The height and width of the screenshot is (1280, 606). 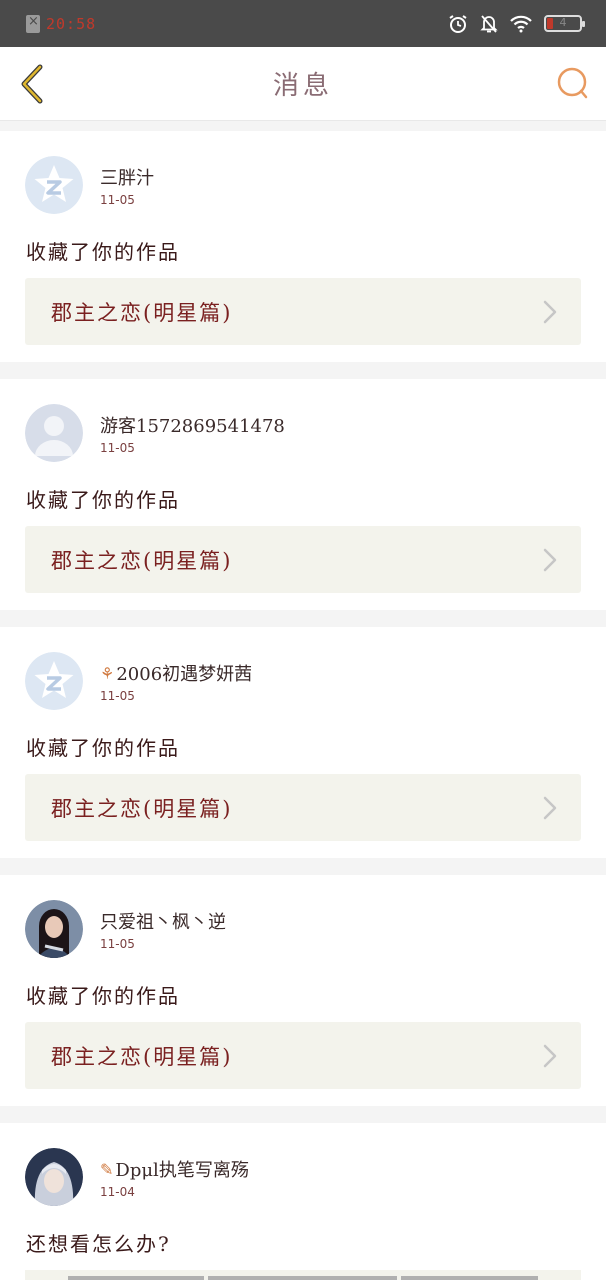 I want to click on username: ✎ Dpμl执笔写离殇, so click(x=174, y=1169).